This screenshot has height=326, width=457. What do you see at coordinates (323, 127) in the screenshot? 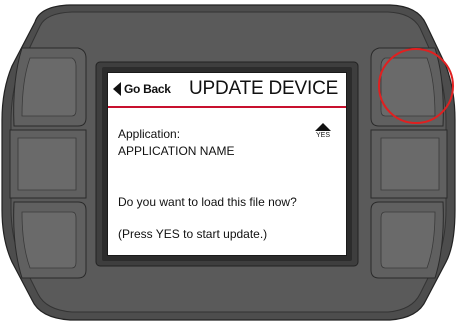
I see `triangle-up-icon` at bounding box center [323, 127].